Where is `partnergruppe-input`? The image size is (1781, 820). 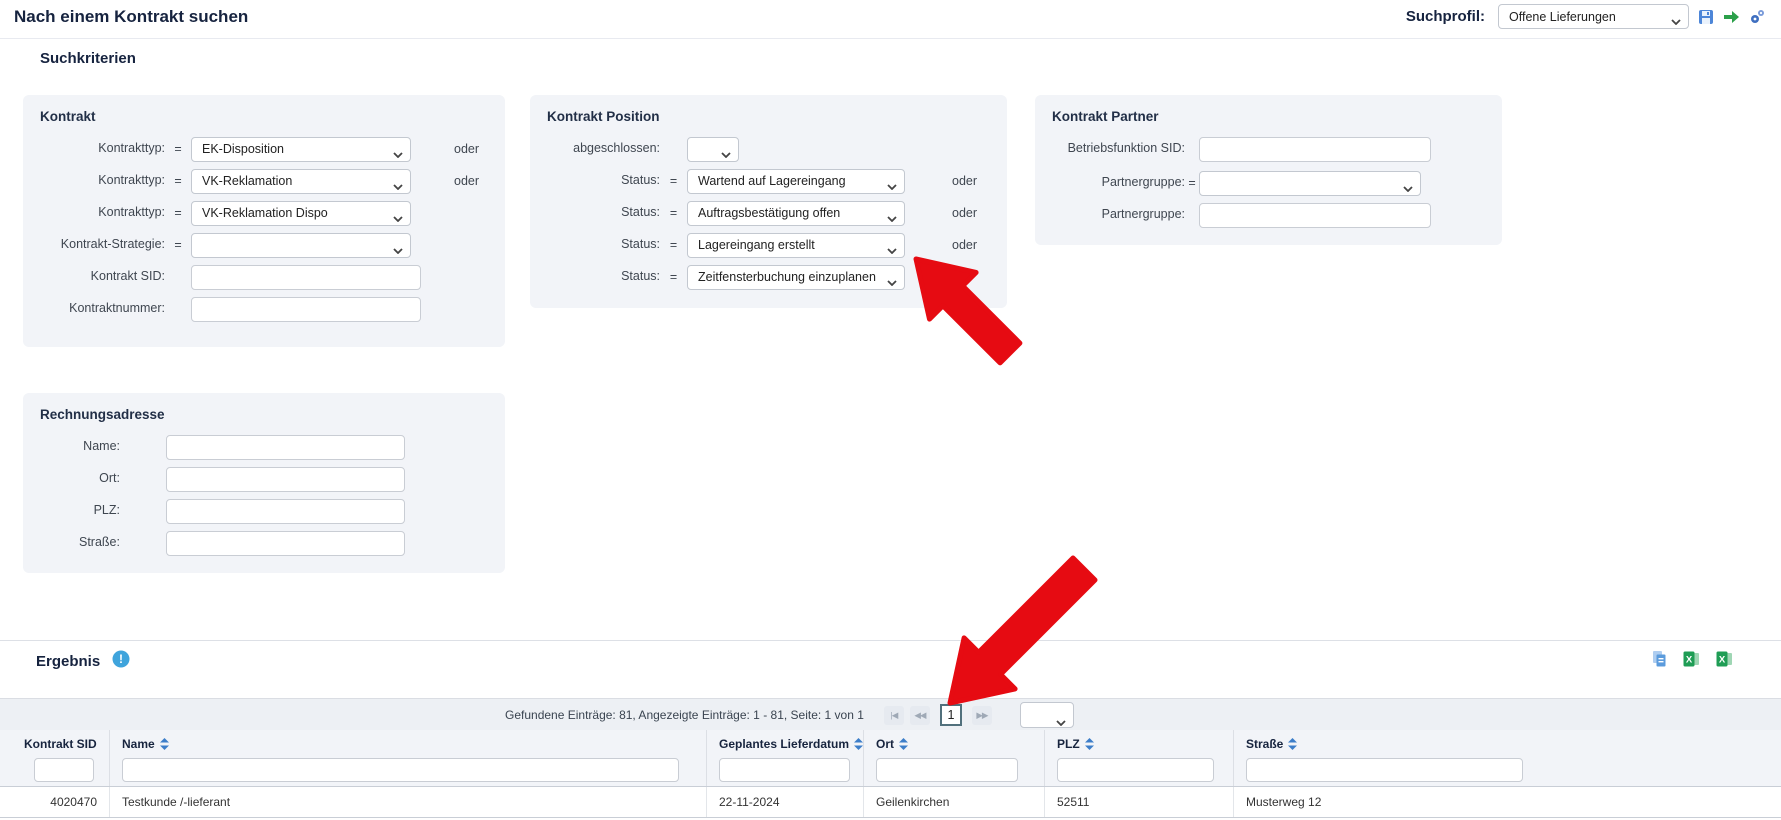
partnergruppe-input is located at coordinates (1315, 215).